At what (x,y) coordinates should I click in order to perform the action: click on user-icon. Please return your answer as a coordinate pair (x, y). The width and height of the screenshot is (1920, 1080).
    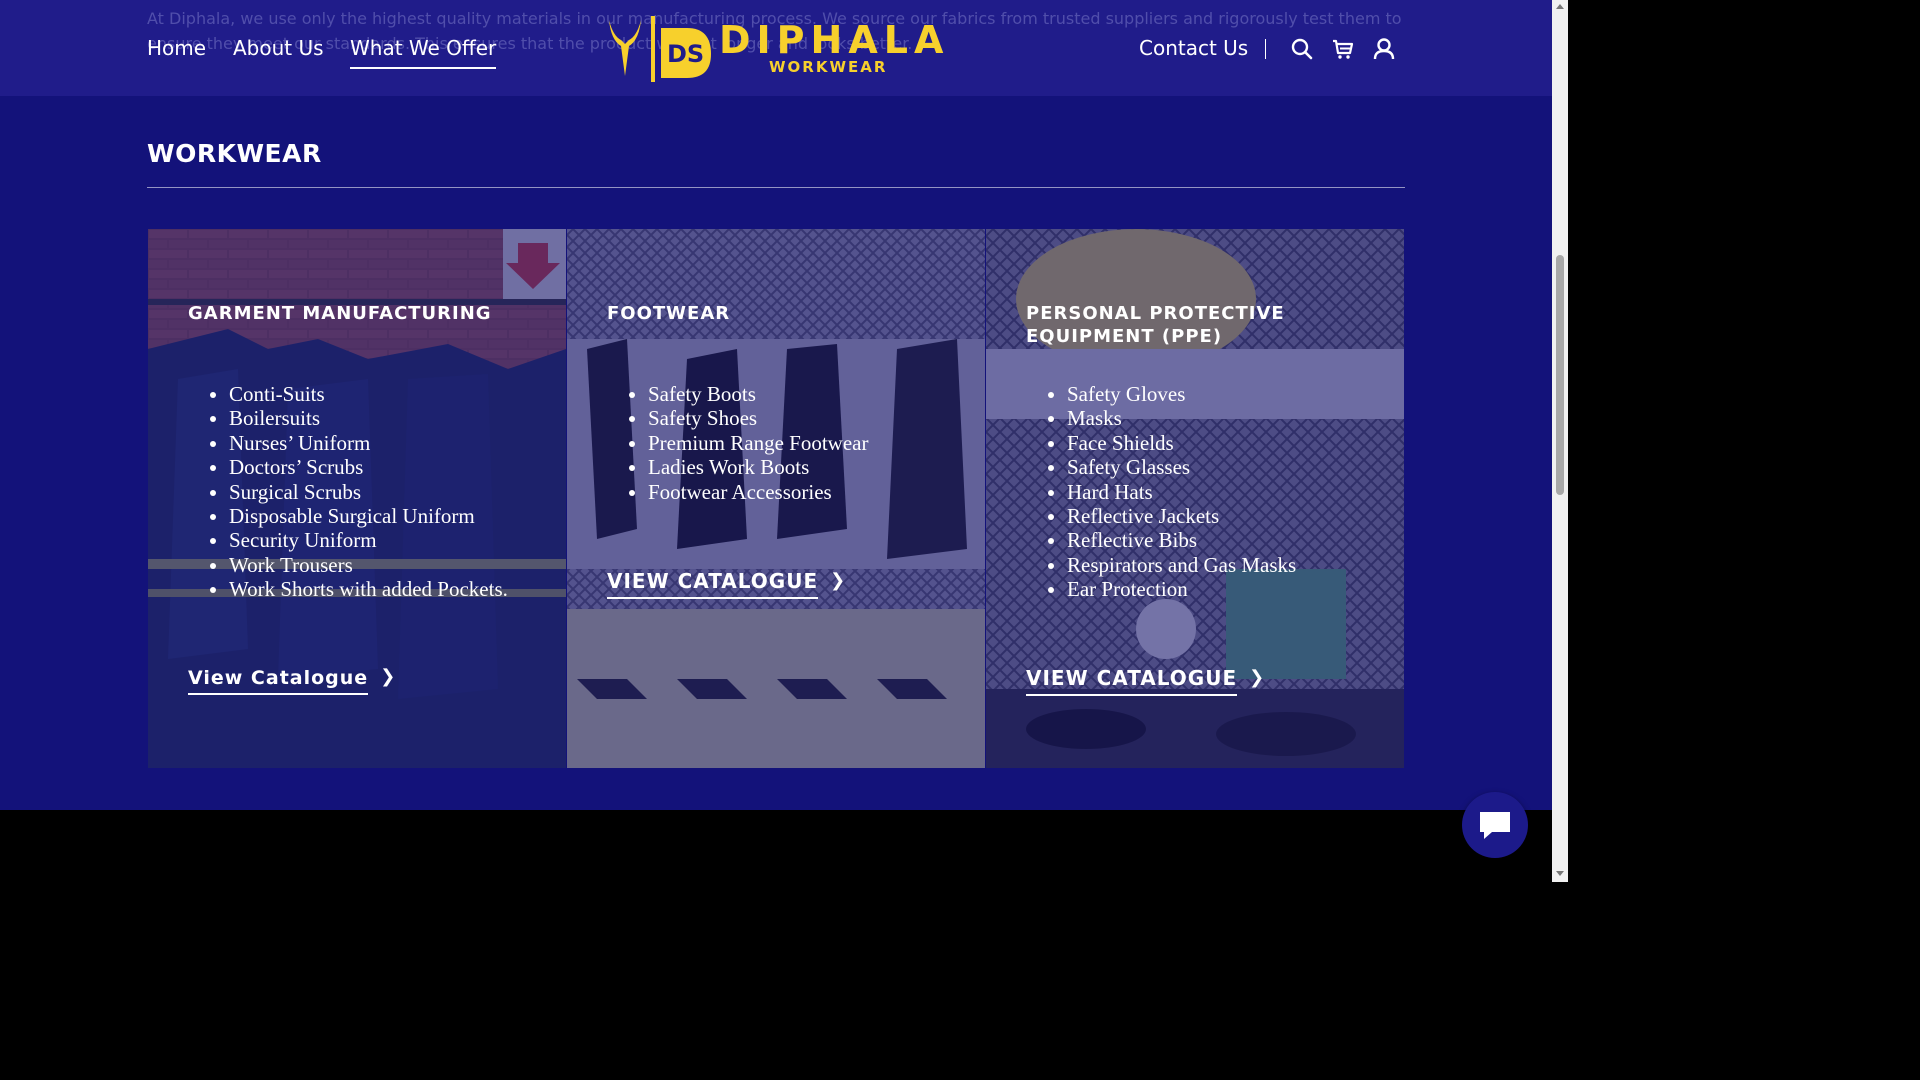
    Looking at the image, I should click on (1384, 49).